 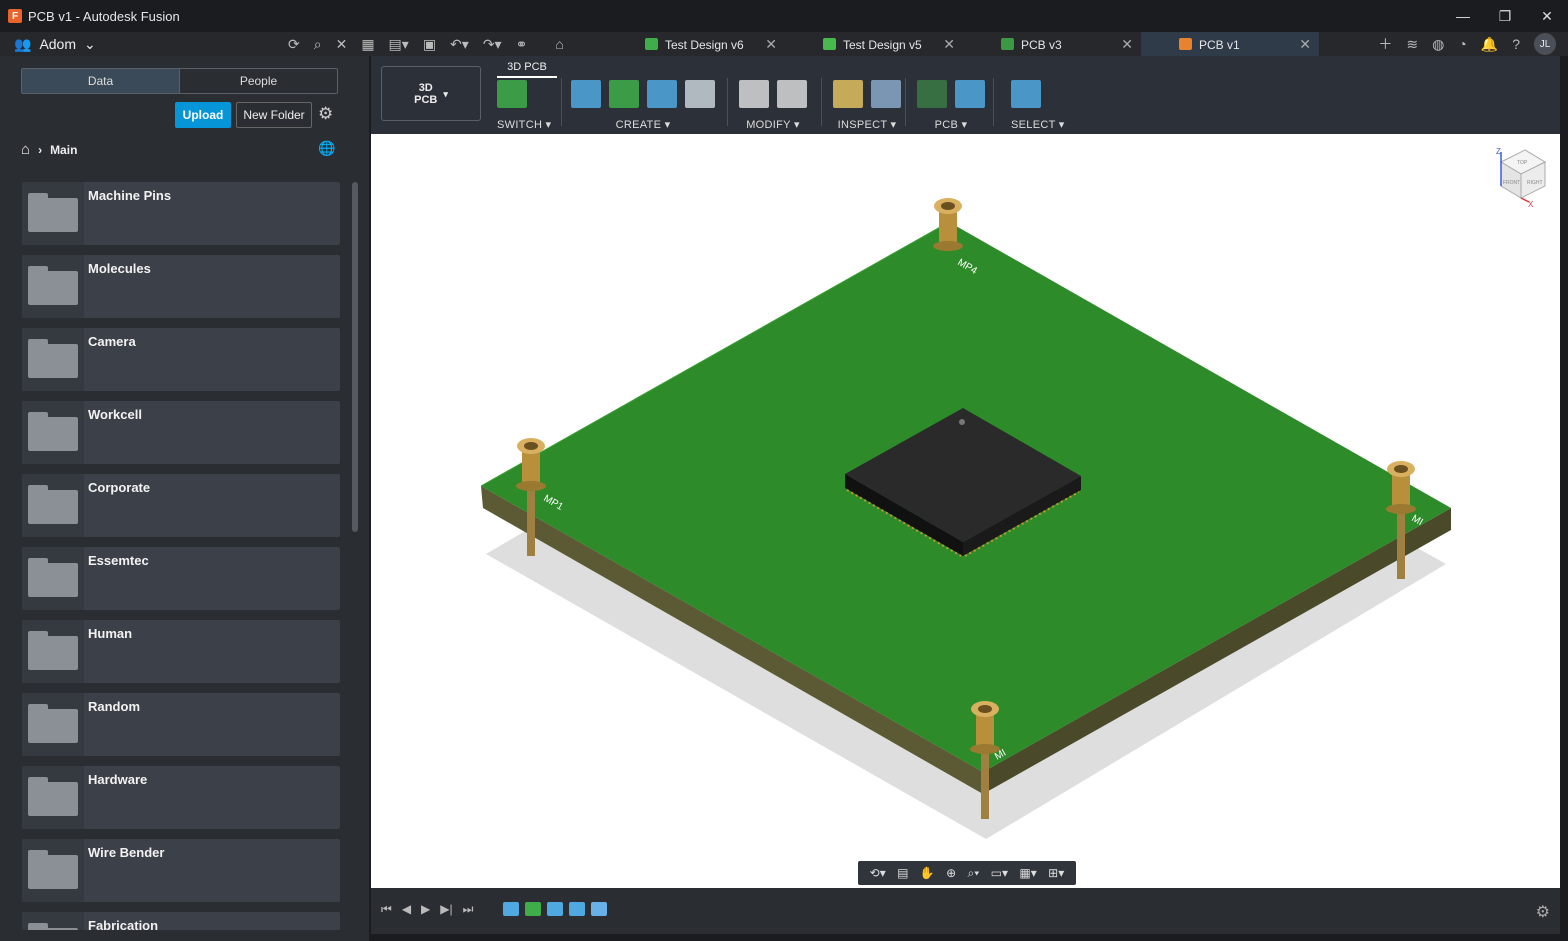 I want to click on workspace-switcher: 3D PCB ▾, so click(x=431, y=93).